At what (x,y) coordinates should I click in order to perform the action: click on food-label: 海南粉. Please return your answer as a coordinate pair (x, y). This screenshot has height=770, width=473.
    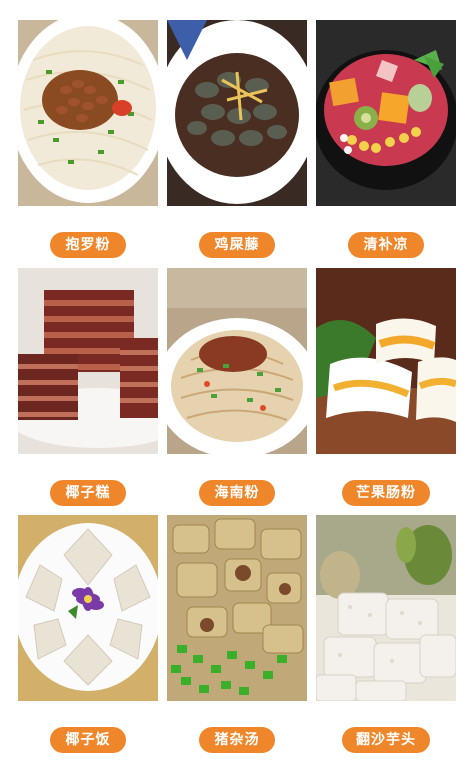
    Looking at the image, I should click on (237, 493).